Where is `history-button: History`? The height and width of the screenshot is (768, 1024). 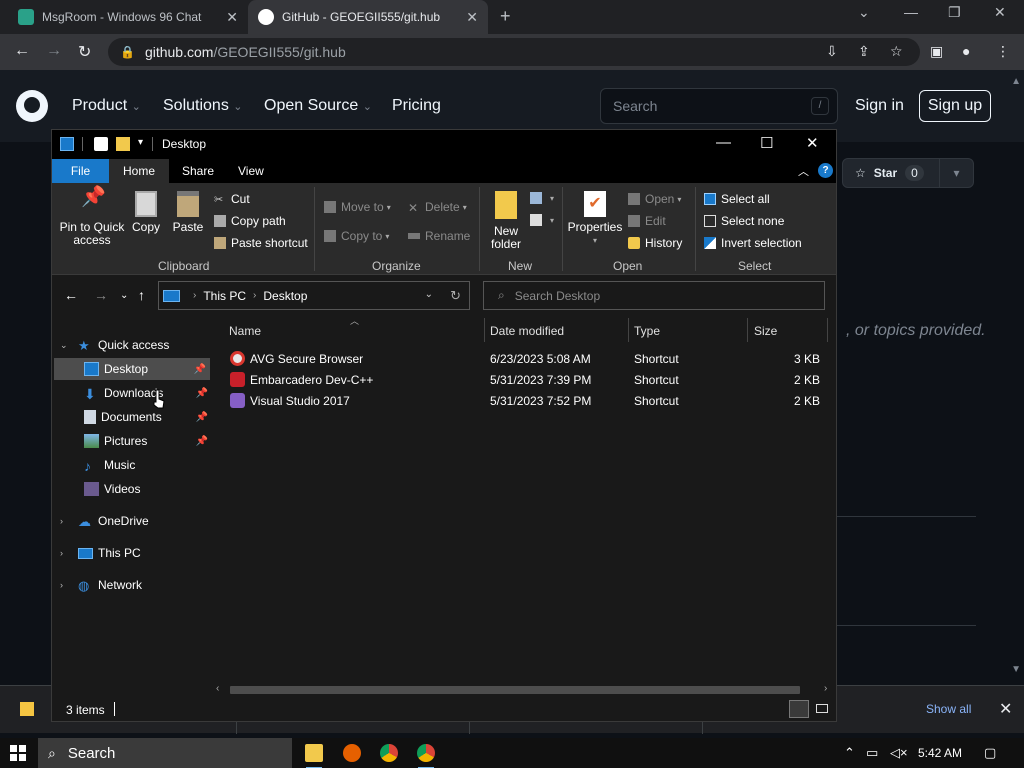
history-button: History is located at coordinates (655, 243).